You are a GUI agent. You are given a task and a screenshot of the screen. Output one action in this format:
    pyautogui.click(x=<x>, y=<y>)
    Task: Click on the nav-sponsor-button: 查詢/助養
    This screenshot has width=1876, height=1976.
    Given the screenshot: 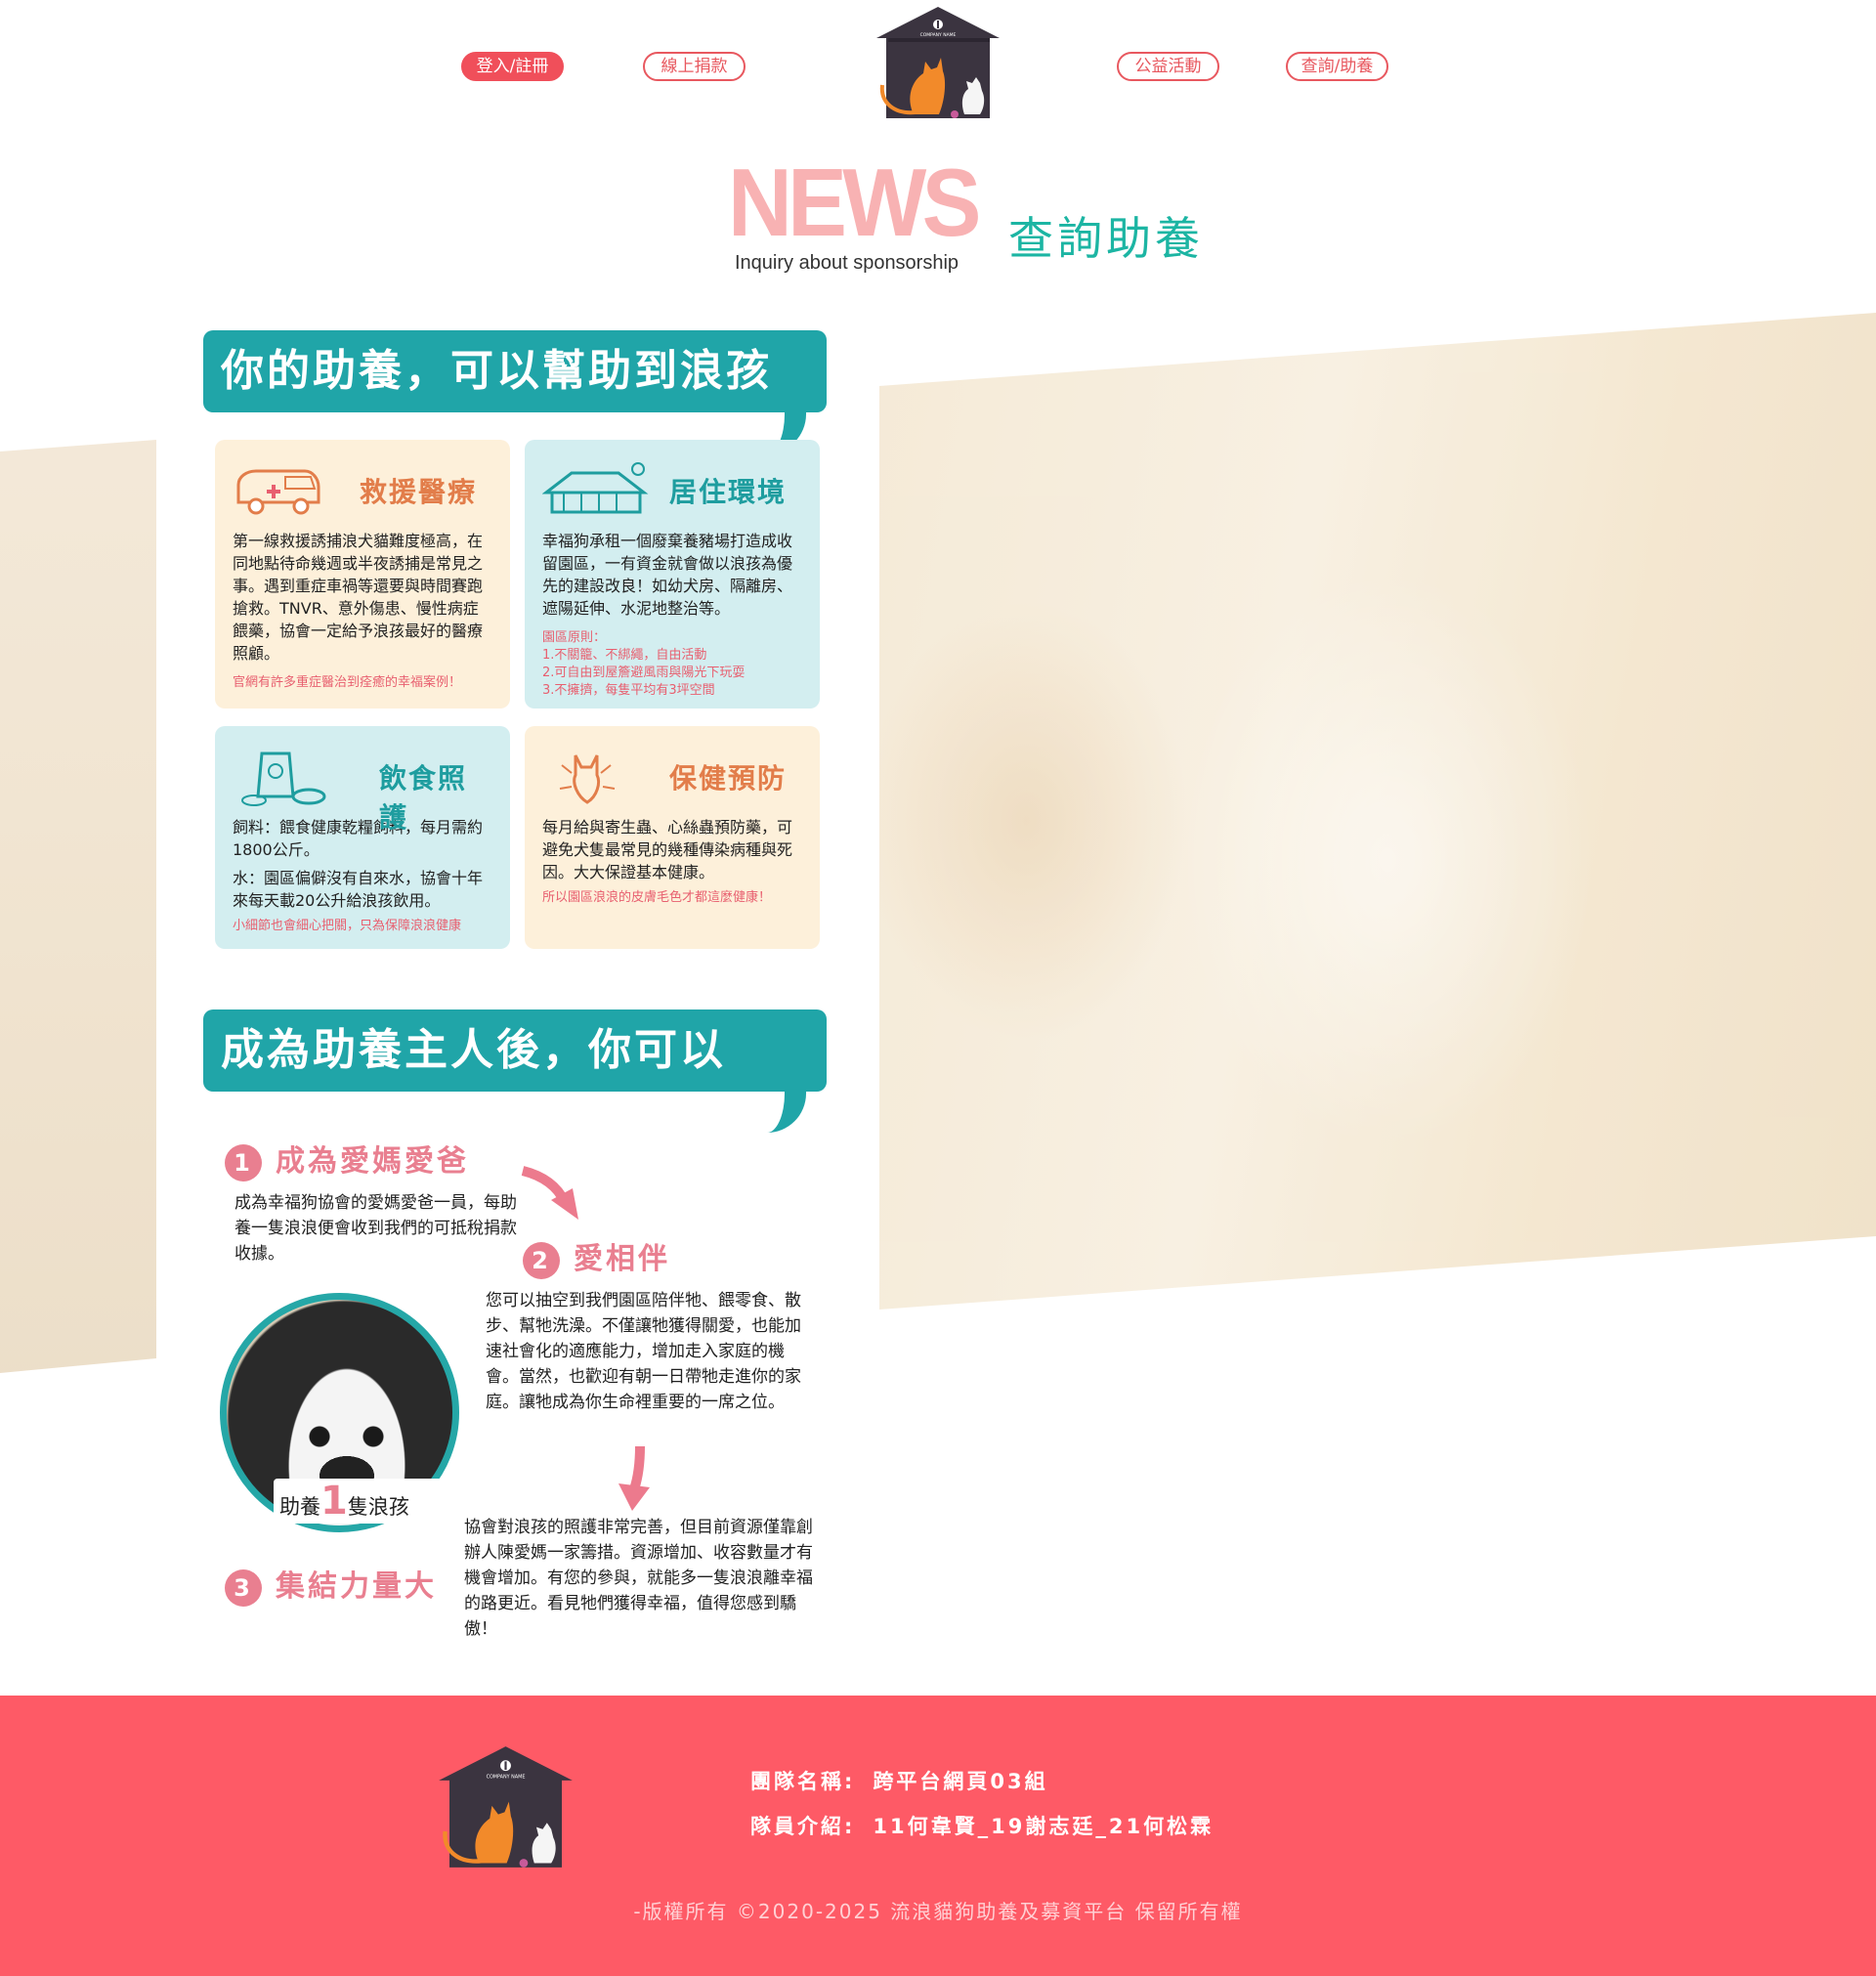 What is the action you would take?
    pyautogui.click(x=1337, y=67)
    